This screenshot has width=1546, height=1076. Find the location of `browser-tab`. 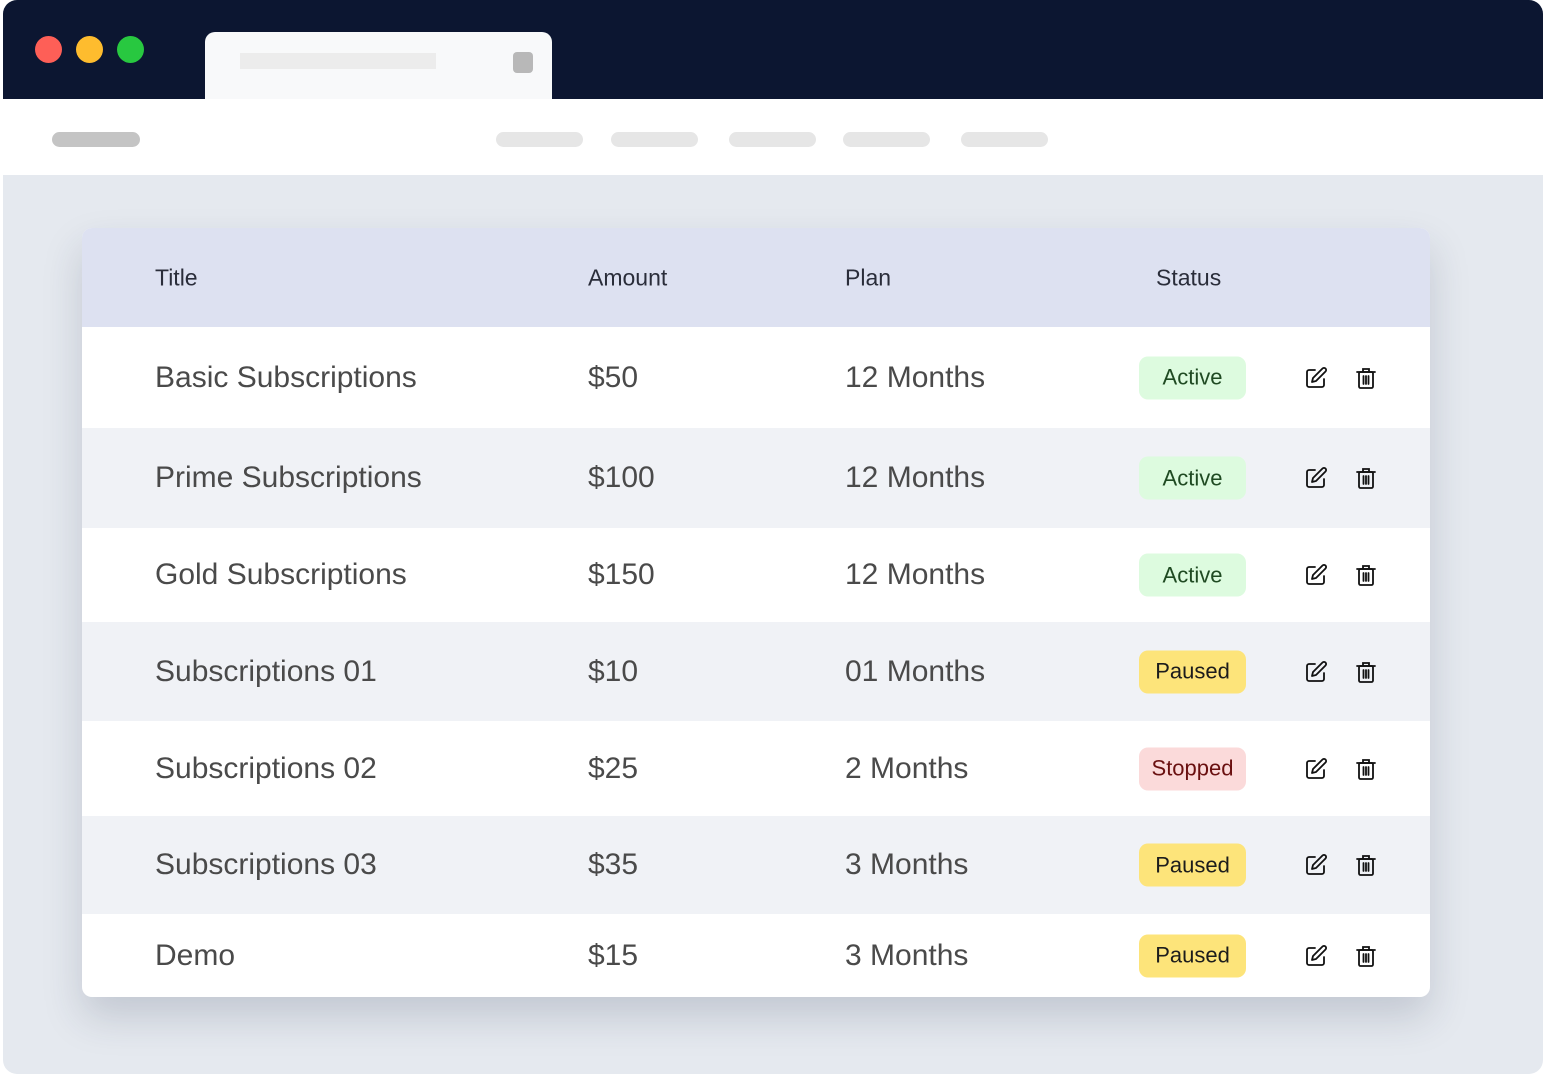

browser-tab is located at coordinates (378, 67).